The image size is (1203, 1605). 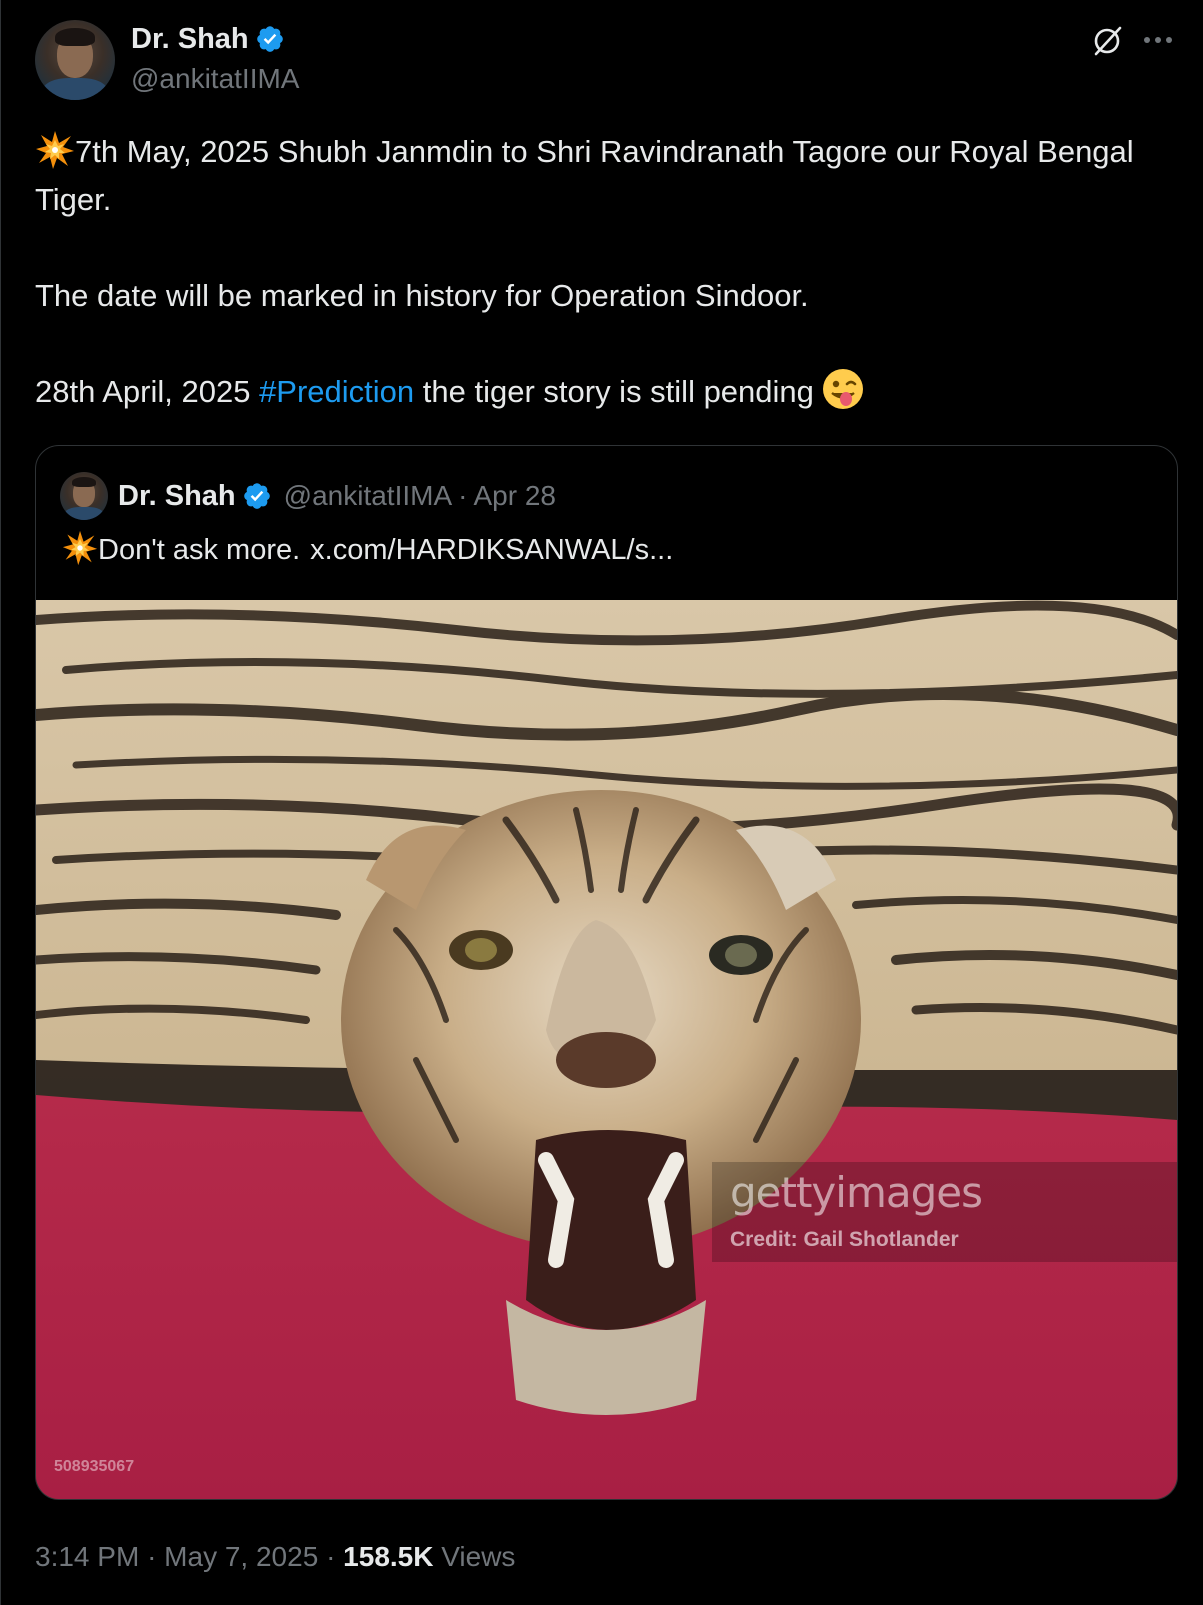 I want to click on watermark-credit: Credit: Gail Shotlander, so click(x=844, y=1239).